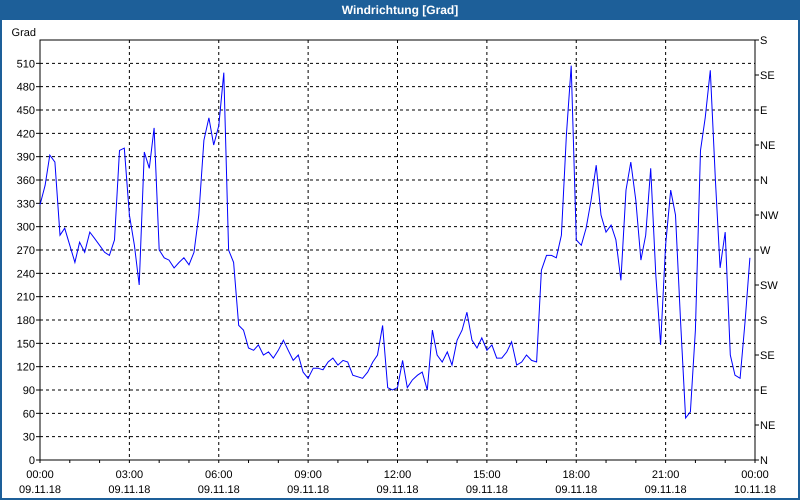 The height and width of the screenshot is (500, 800). What do you see at coordinates (25, 134) in the screenshot?
I see `y-tick-label: 420` at bounding box center [25, 134].